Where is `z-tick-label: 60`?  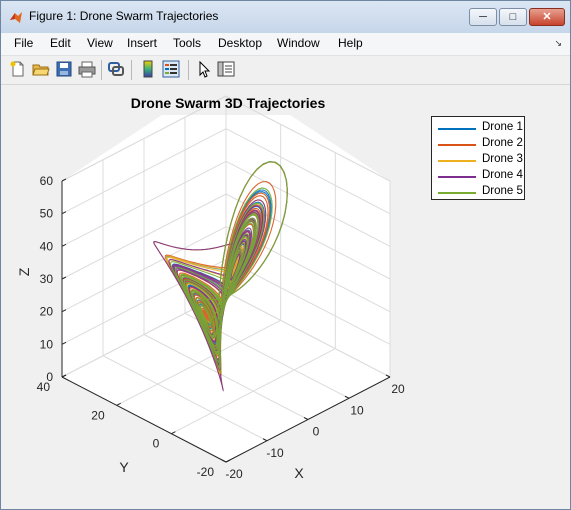
z-tick-label: 60 is located at coordinates (47, 181).